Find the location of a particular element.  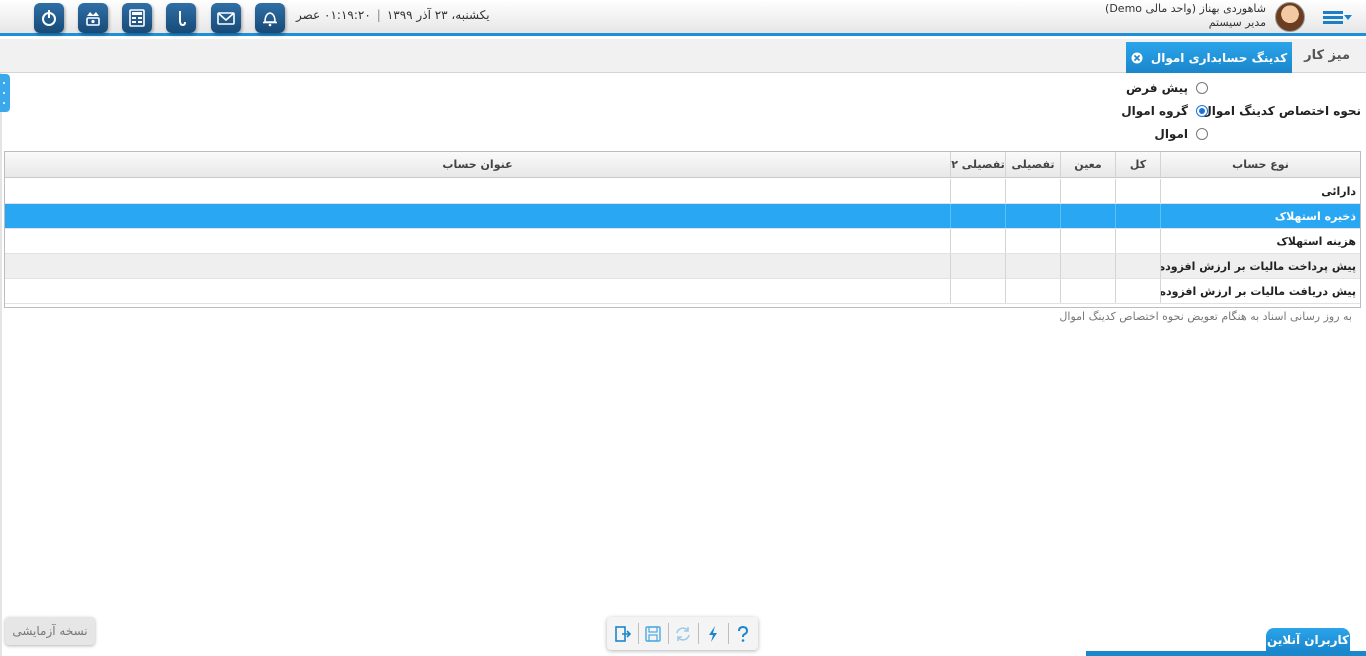

table-row: ذخیره استهلاک is located at coordinates (682, 216).